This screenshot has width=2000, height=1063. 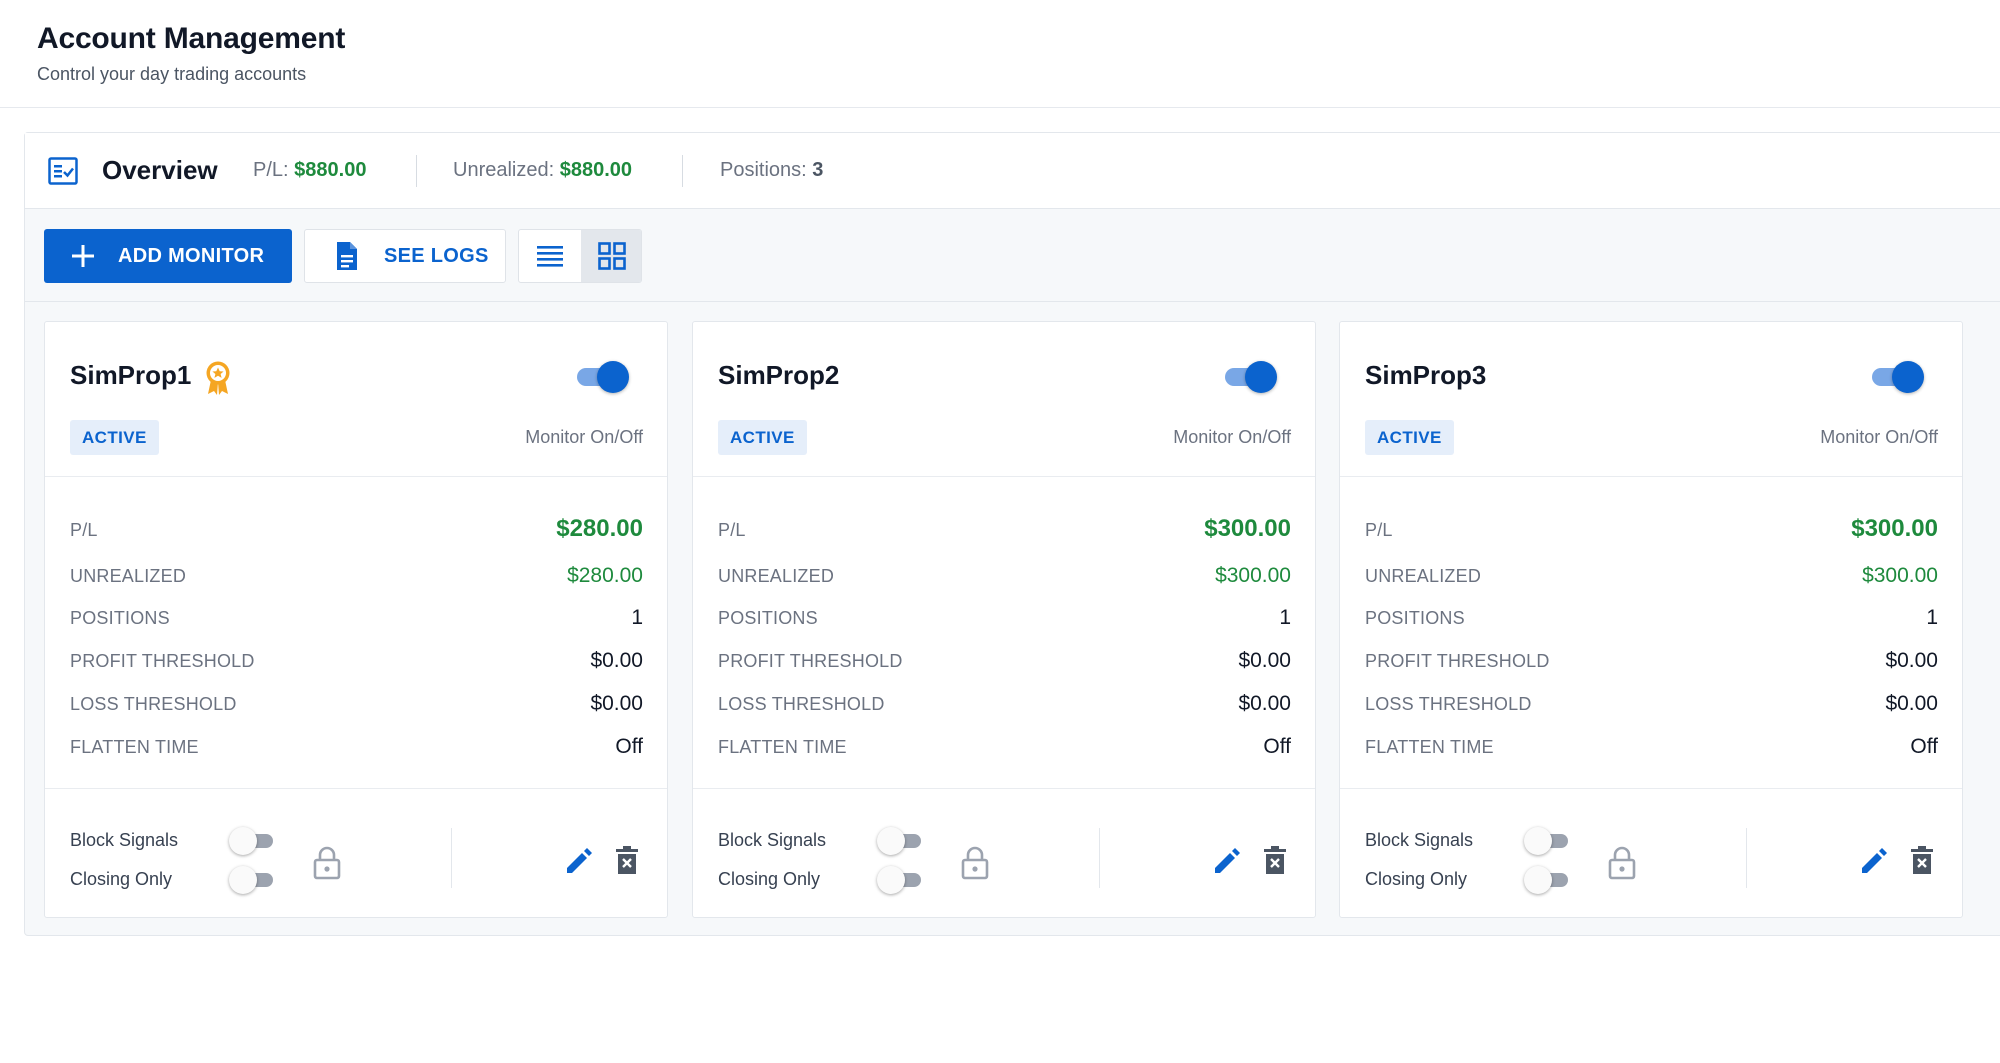 What do you see at coordinates (191, 38) in the screenshot?
I see `page-title: Account Management` at bounding box center [191, 38].